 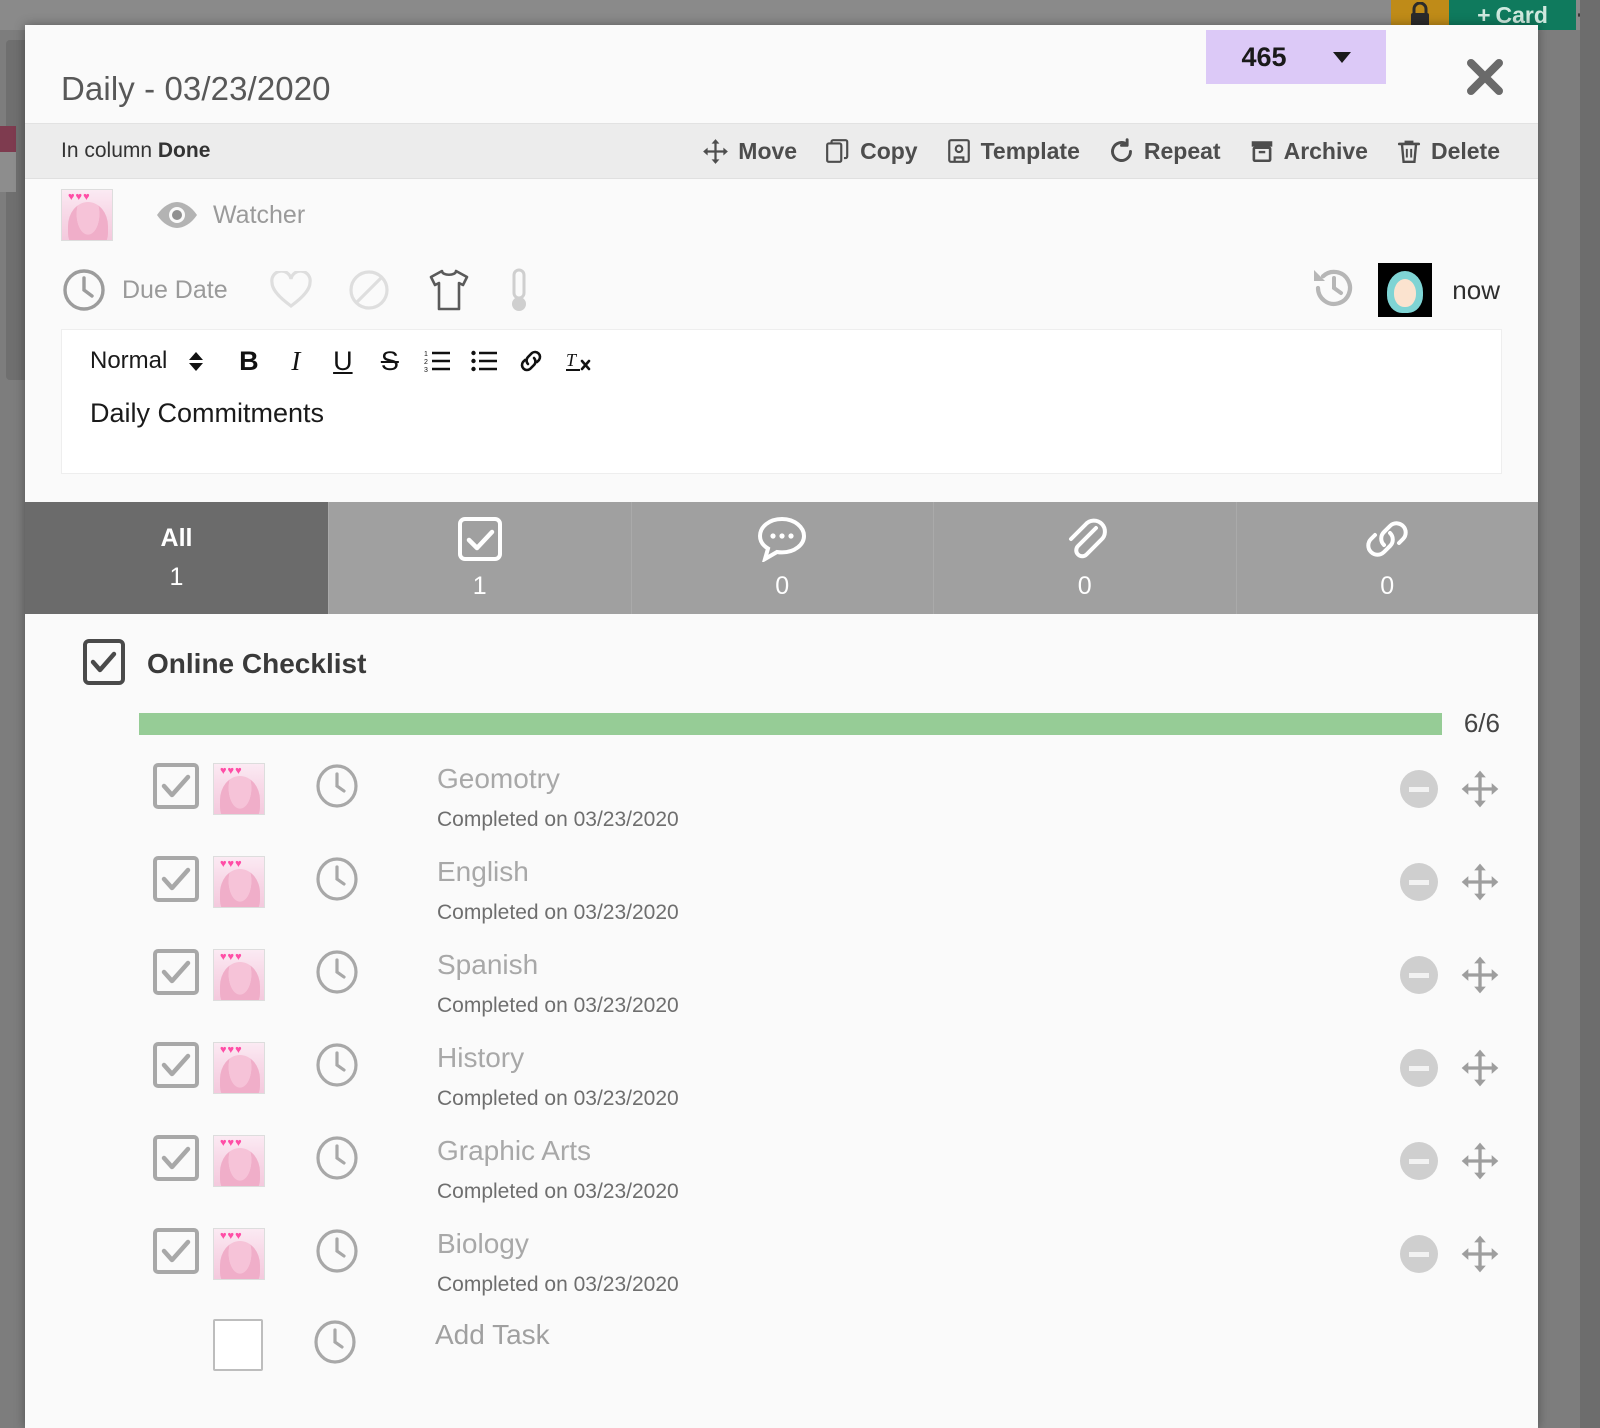 I want to click on underline-button: U, so click(x=342, y=361).